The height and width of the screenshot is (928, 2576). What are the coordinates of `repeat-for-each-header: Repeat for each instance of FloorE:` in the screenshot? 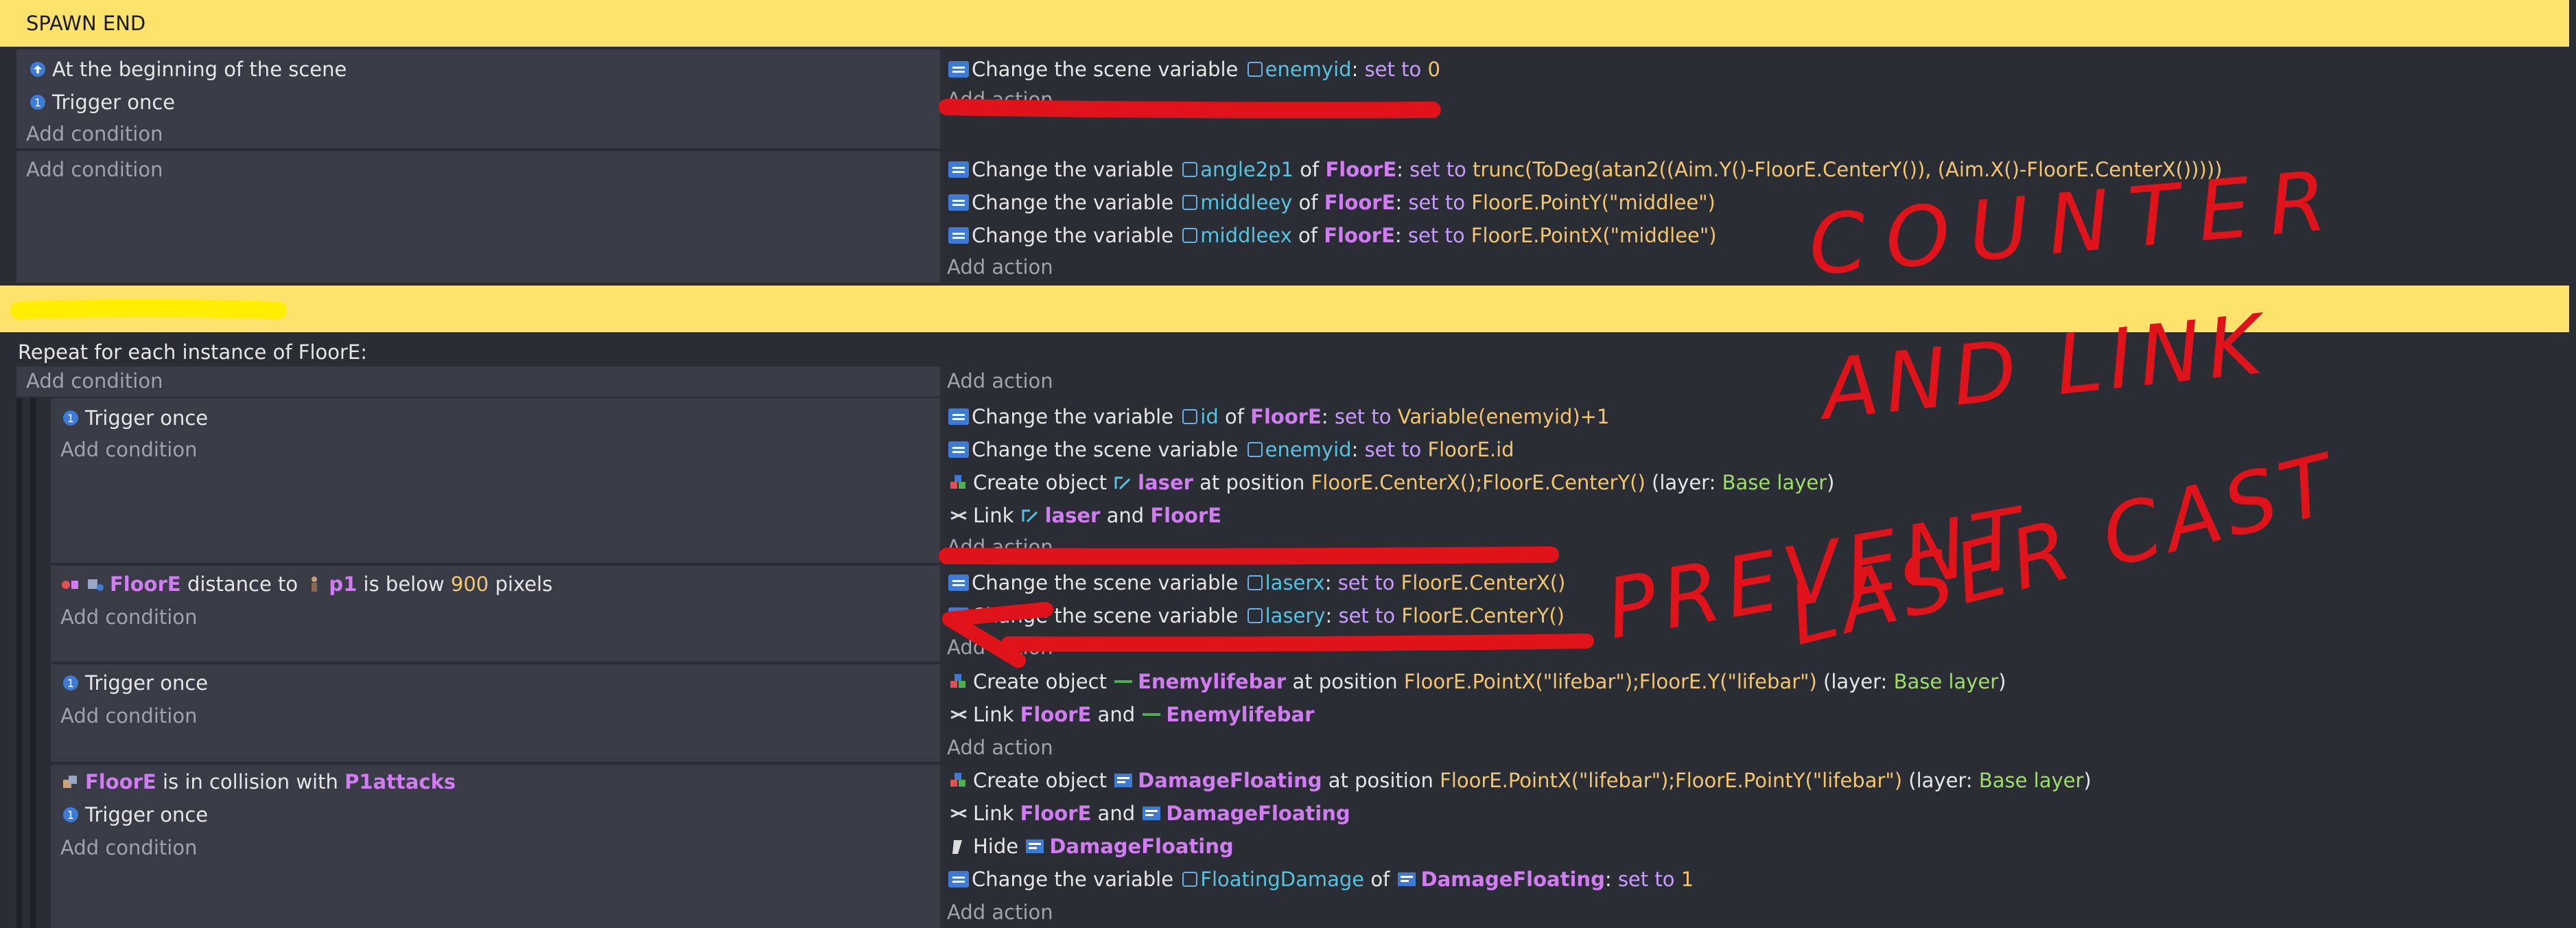 It's located at (192, 352).